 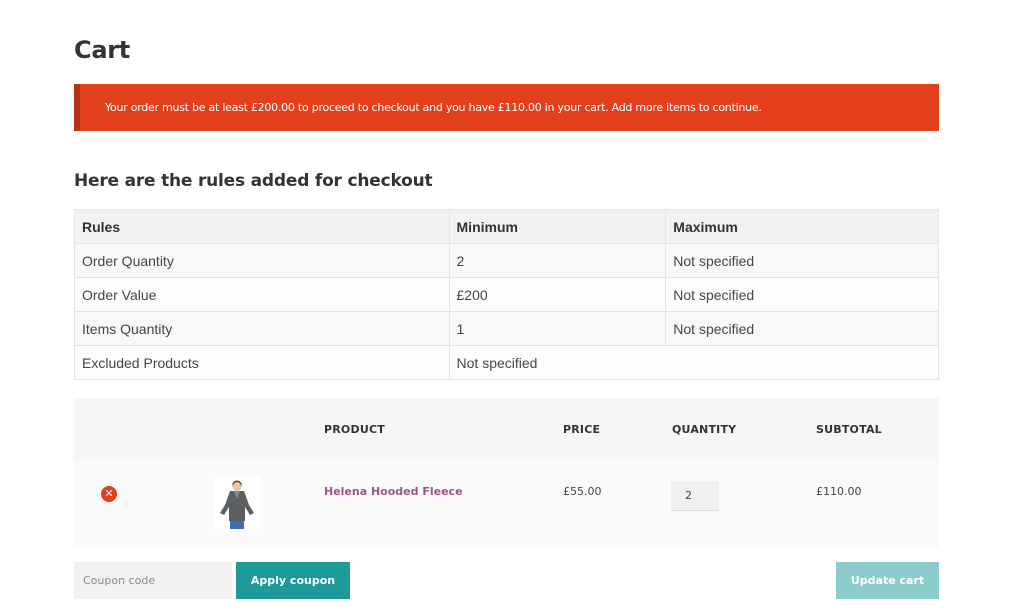 I want to click on rules-heading: Here are the rules added for checkout, so click(x=253, y=181).